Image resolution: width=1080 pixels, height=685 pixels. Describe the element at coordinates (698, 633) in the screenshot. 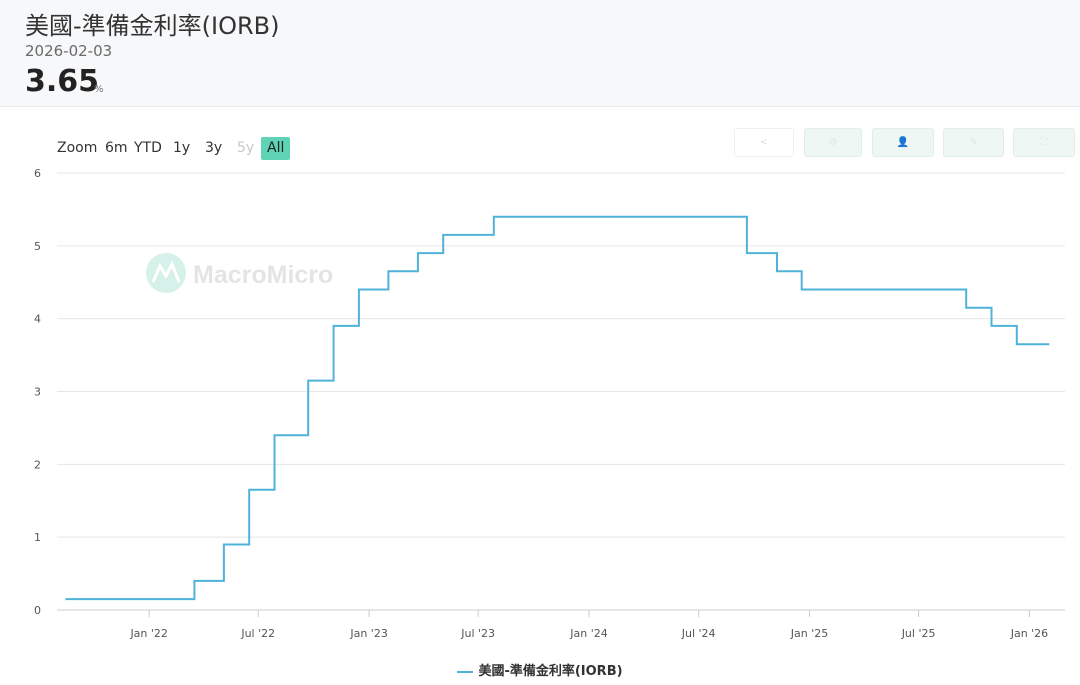

I see `x-tick-label: Jul '24` at that location.